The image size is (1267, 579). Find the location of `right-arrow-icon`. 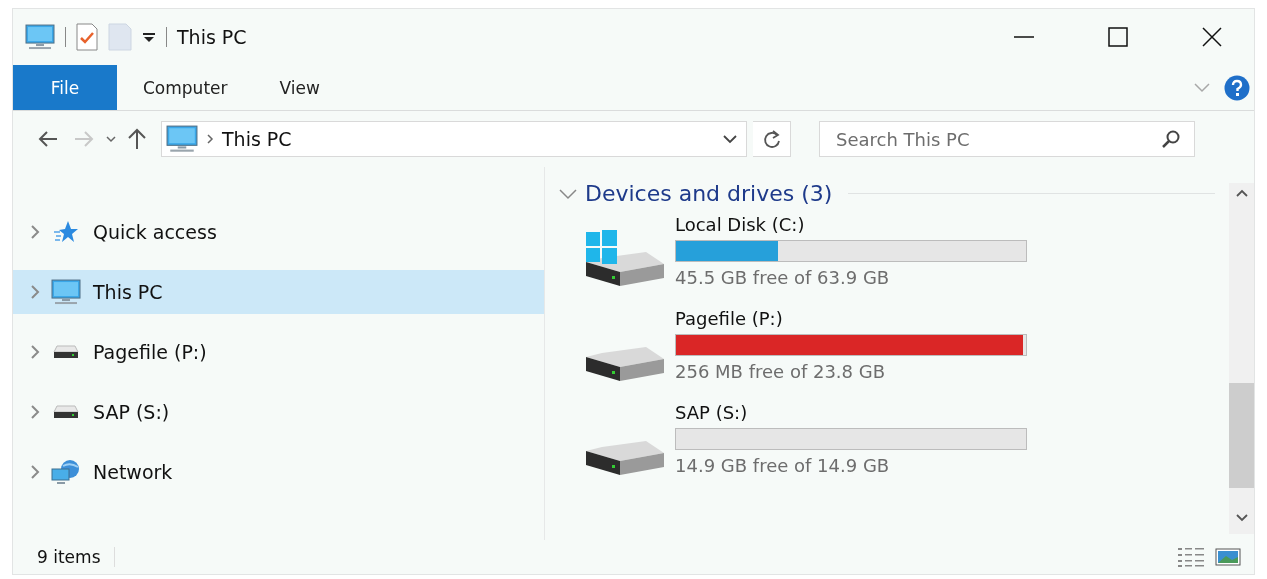

right-arrow-icon is located at coordinates (84, 139).